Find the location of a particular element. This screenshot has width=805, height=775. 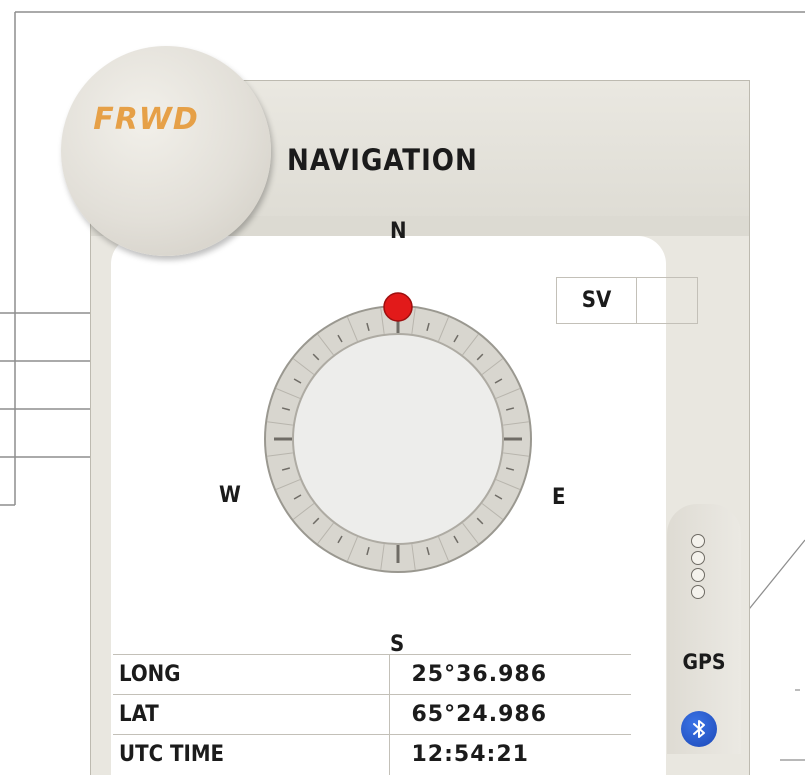

sv-label: SV is located at coordinates (597, 300).